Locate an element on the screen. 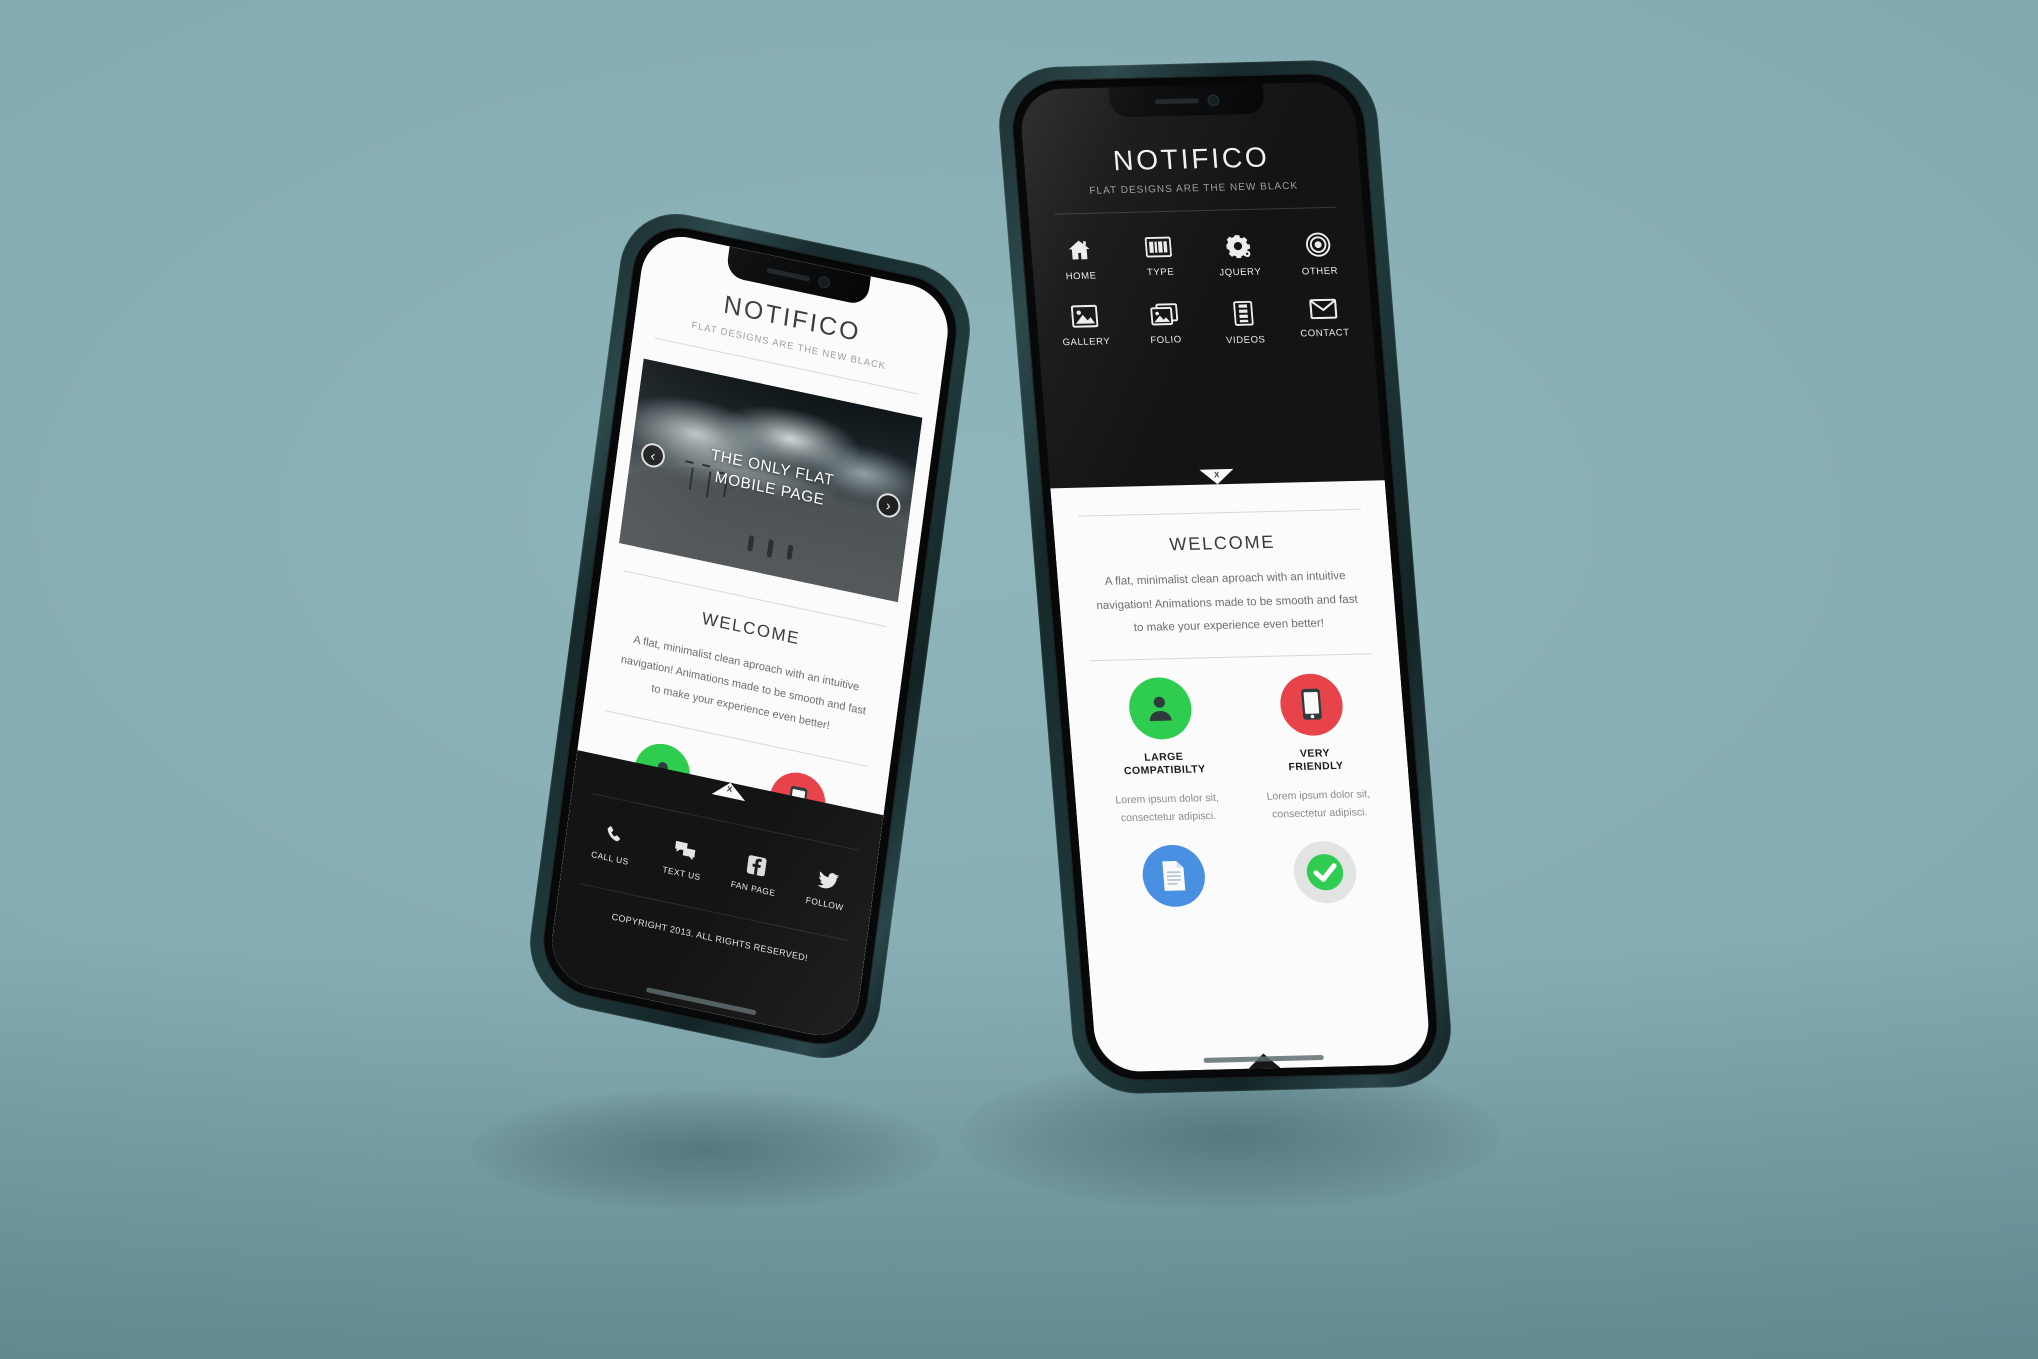  facebook-icon is located at coordinates (756, 866).